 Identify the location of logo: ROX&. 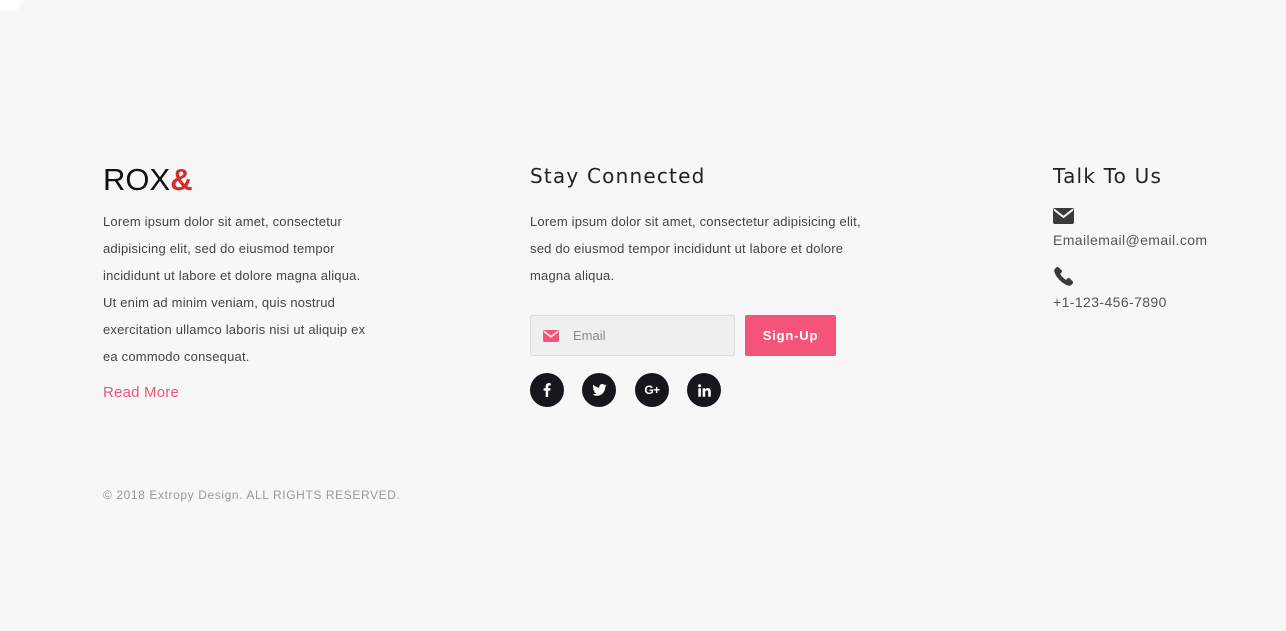
(238, 180).